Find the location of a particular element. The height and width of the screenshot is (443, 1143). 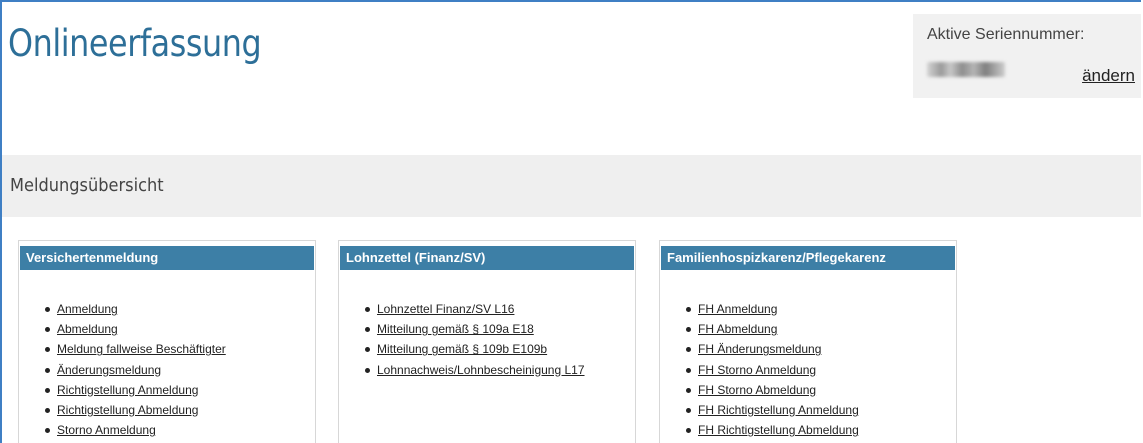

card-header: Versichertenmeldung is located at coordinates (167, 258).